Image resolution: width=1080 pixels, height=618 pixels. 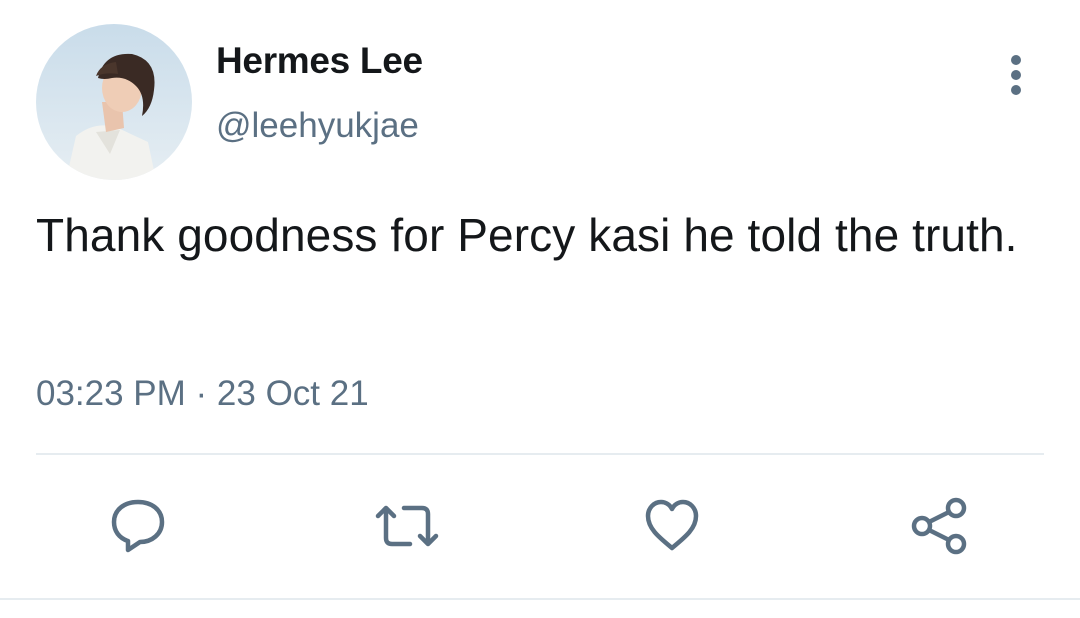 What do you see at coordinates (292, 393) in the screenshot?
I see `tweet-date: 23 Oct 21` at bounding box center [292, 393].